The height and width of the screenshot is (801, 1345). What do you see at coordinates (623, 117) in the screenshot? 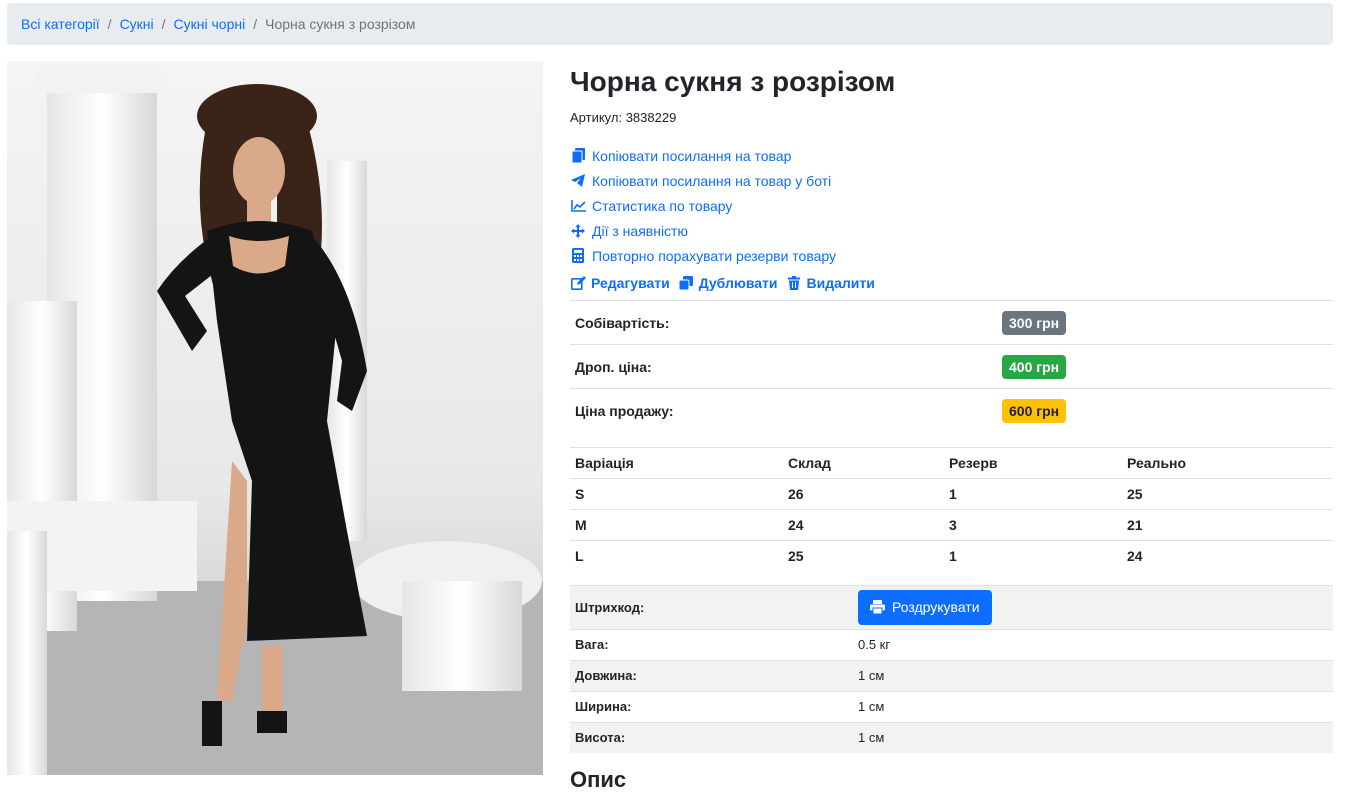
I see `product-sku: Артикул: 3838229` at bounding box center [623, 117].